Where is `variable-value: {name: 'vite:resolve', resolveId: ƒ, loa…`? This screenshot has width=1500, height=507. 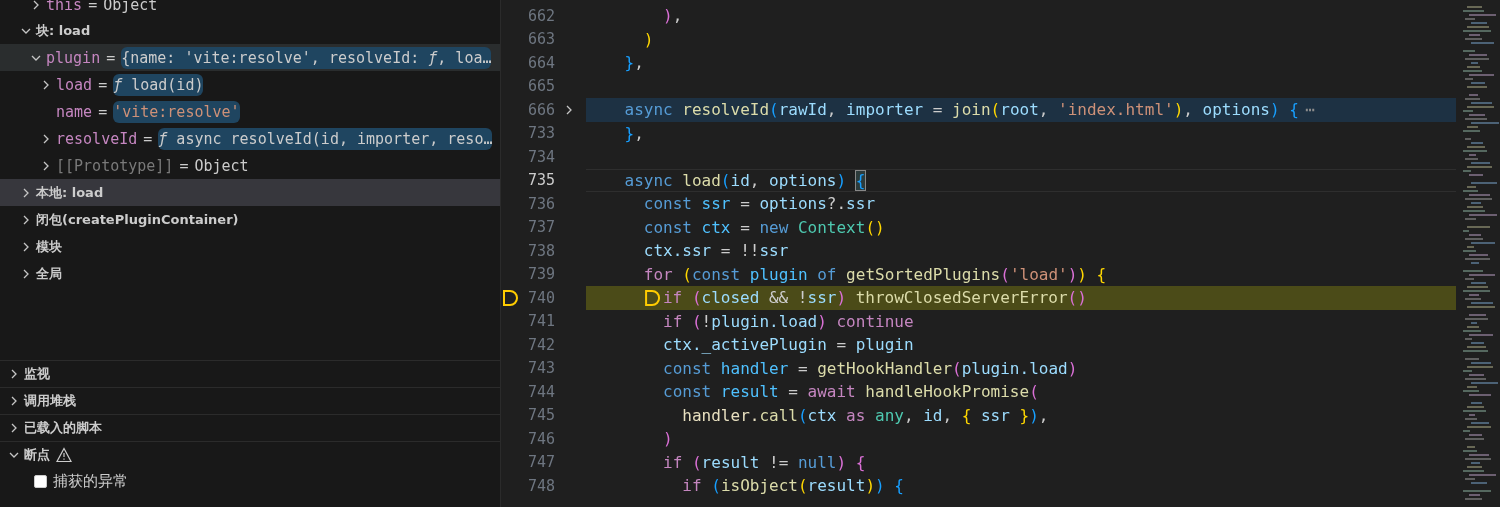 variable-value: {name: 'vite:resolve', resolveId: ƒ, loa… is located at coordinates (306, 57).